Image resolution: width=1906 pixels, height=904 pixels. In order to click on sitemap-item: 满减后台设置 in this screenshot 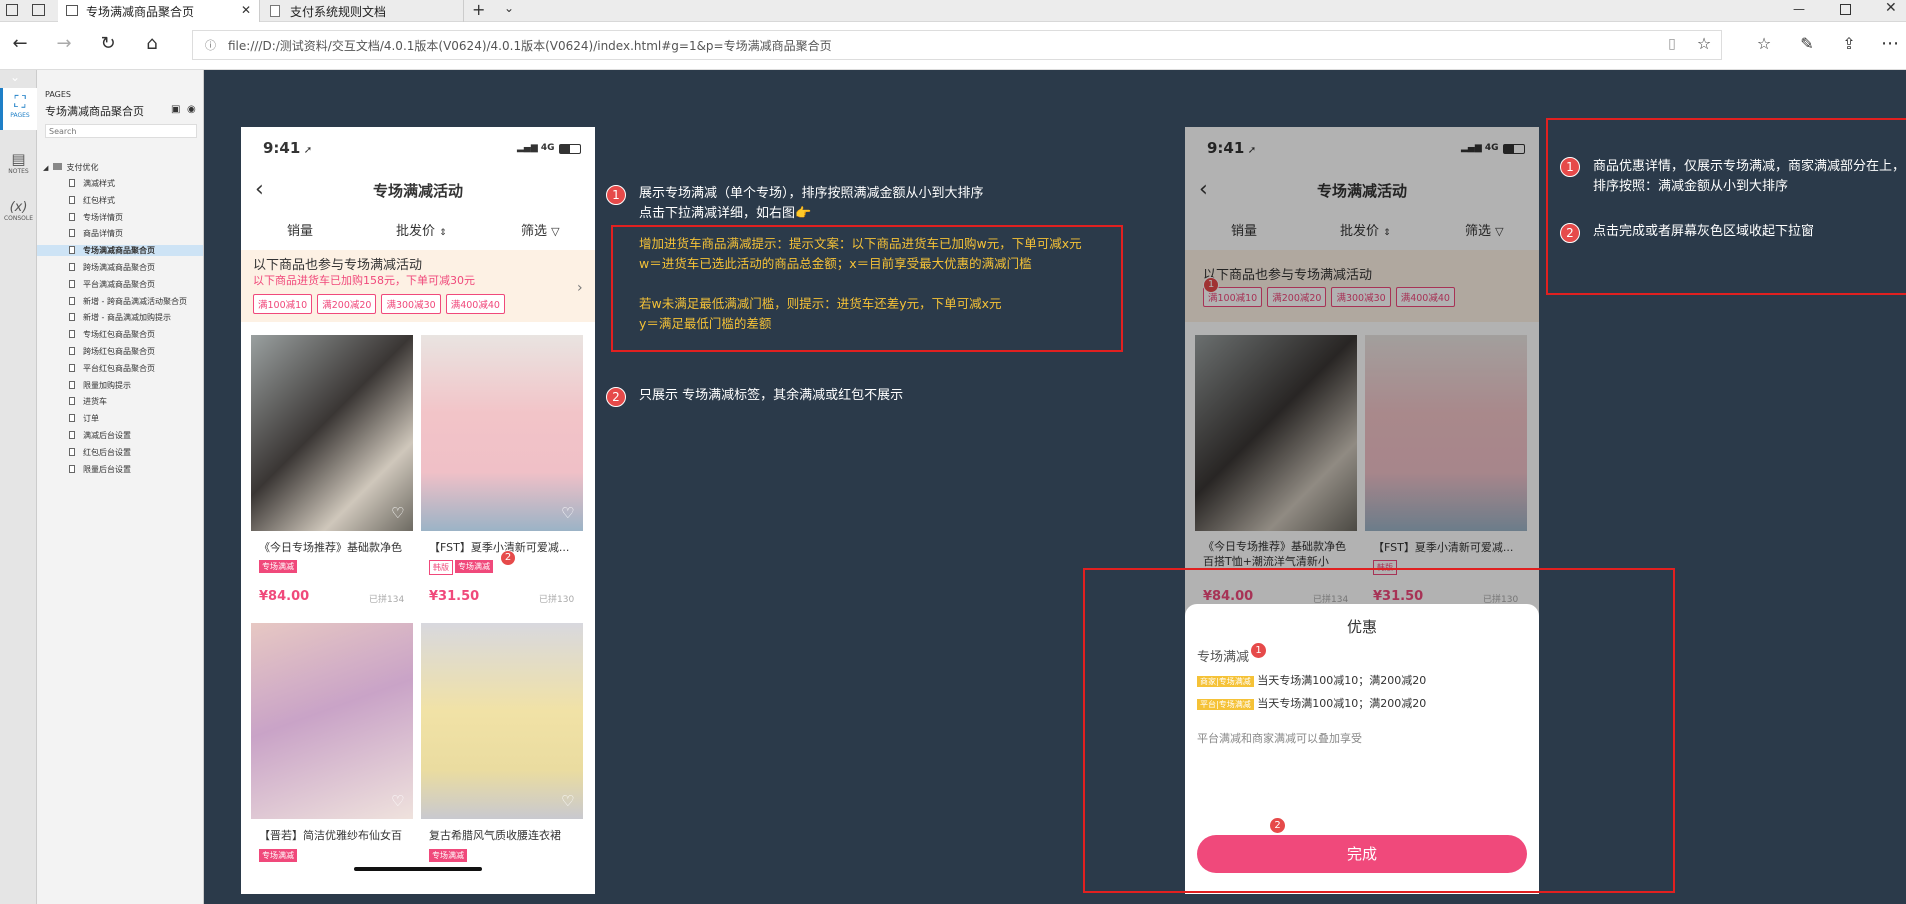, I will do `click(100, 435)`.